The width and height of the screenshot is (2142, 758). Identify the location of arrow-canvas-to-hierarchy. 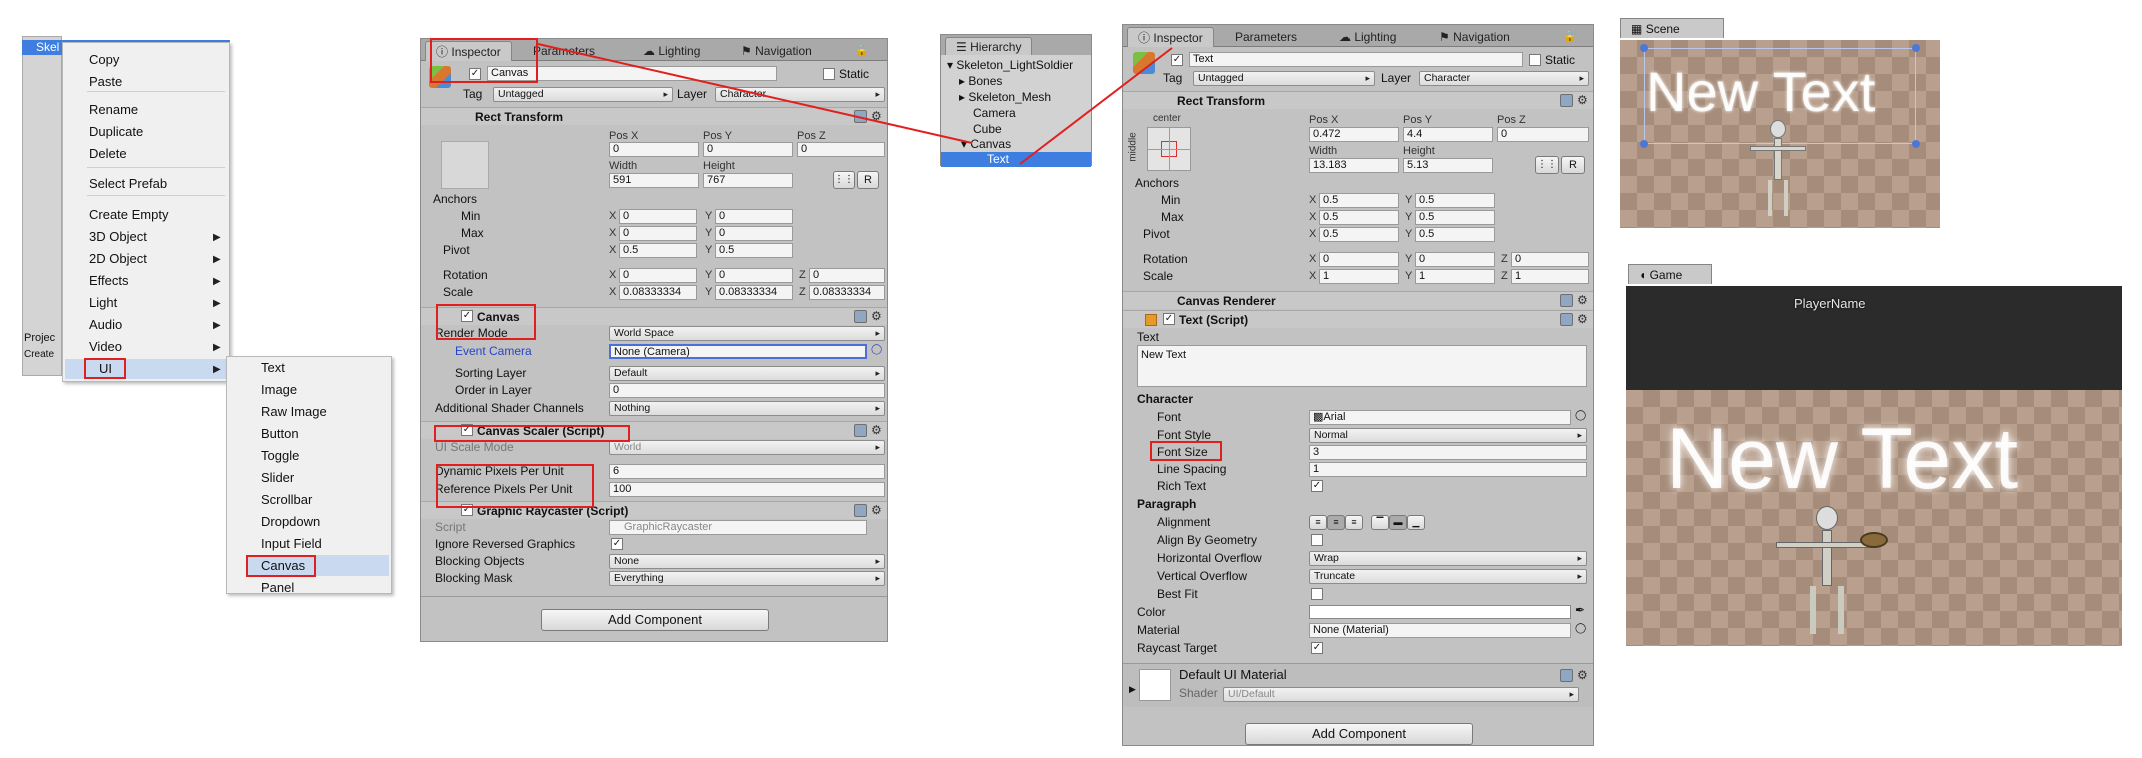
(755, 93).